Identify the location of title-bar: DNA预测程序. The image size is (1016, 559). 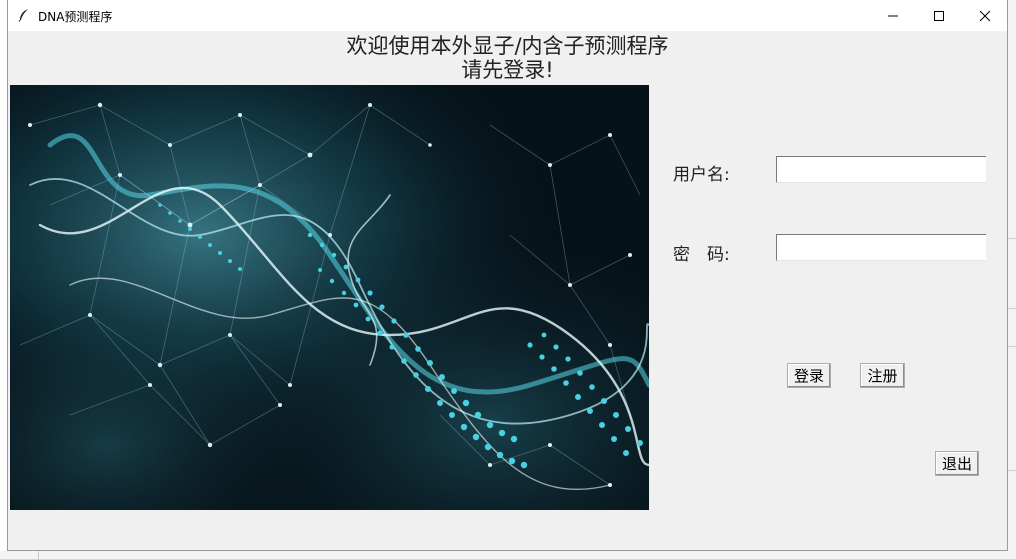
(507, 15).